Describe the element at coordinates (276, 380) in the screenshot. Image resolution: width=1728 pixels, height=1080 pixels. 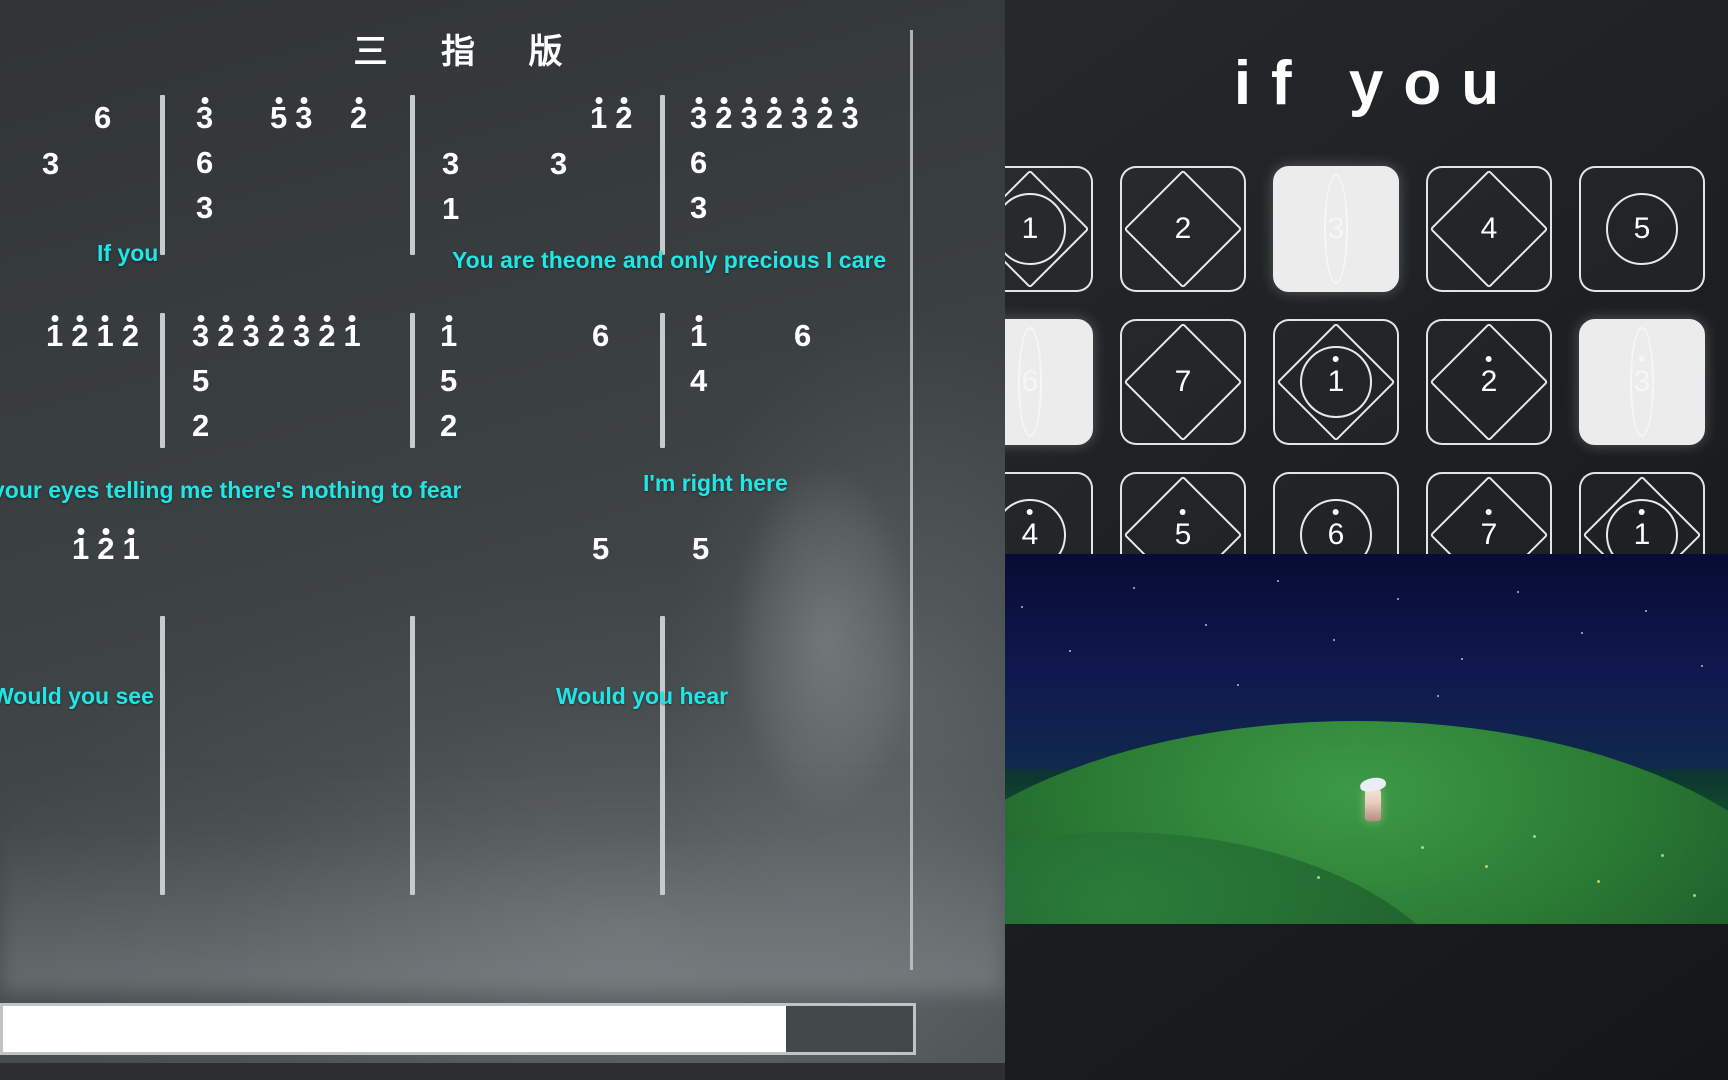
I see `chord-group: 3232321 5 2` at that location.